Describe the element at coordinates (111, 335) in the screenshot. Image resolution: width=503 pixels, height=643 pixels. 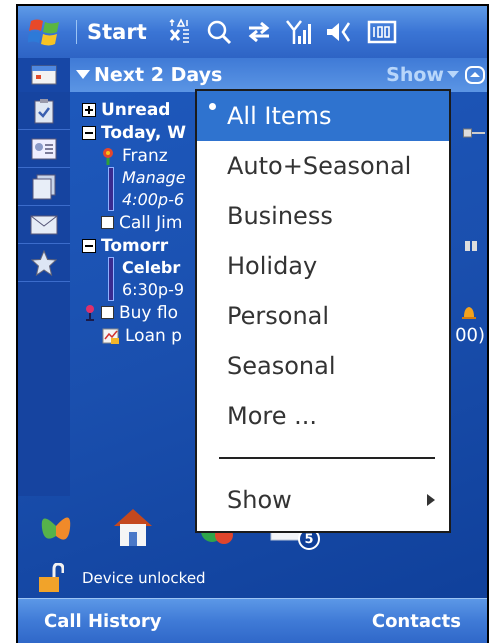
I see `chart-document-icon` at that location.